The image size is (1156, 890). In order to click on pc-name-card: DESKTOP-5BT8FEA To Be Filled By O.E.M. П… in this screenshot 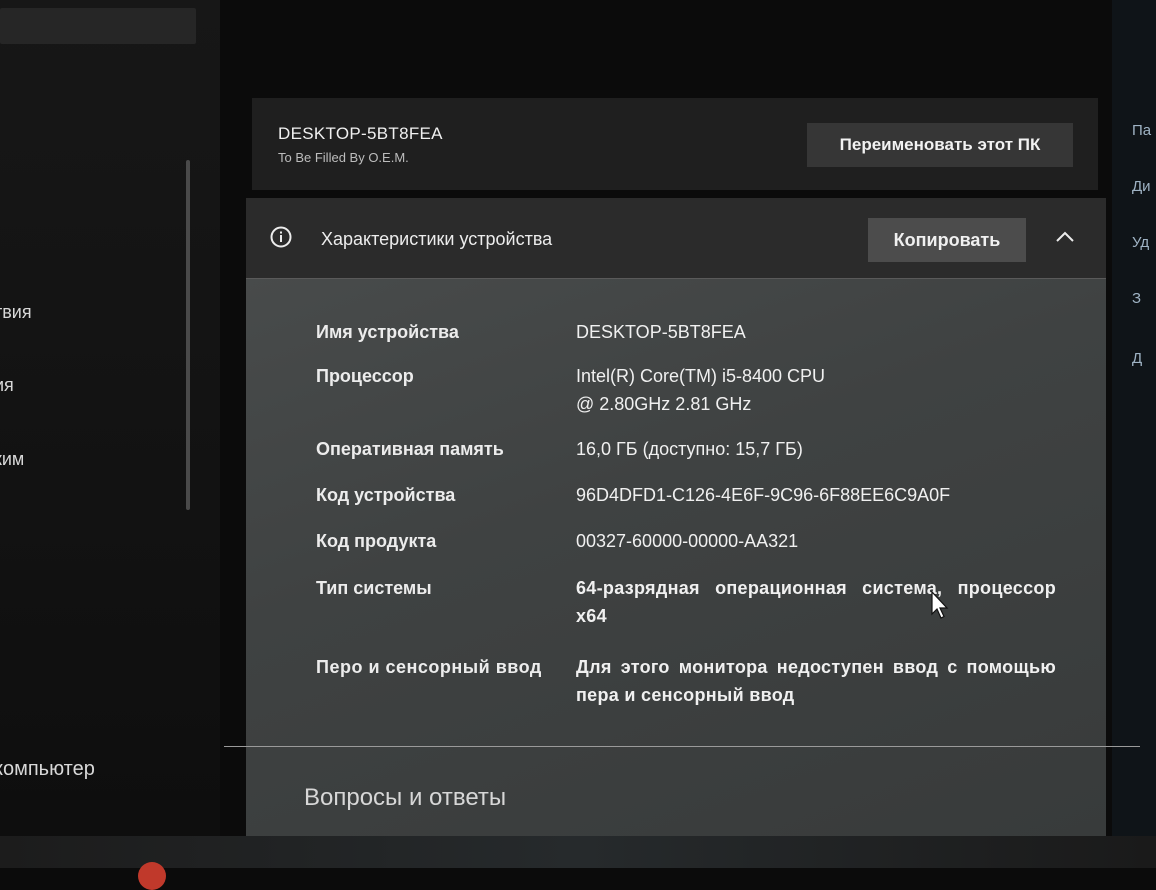, I will do `click(675, 144)`.